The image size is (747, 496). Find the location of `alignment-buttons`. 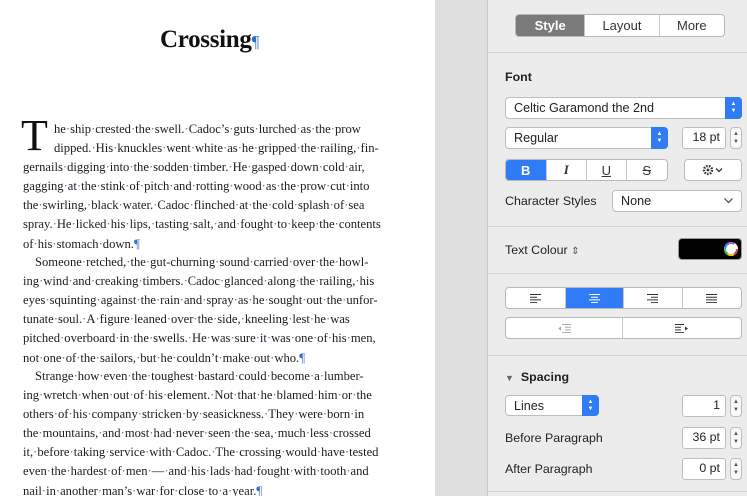

alignment-buttons is located at coordinates (623, 298).